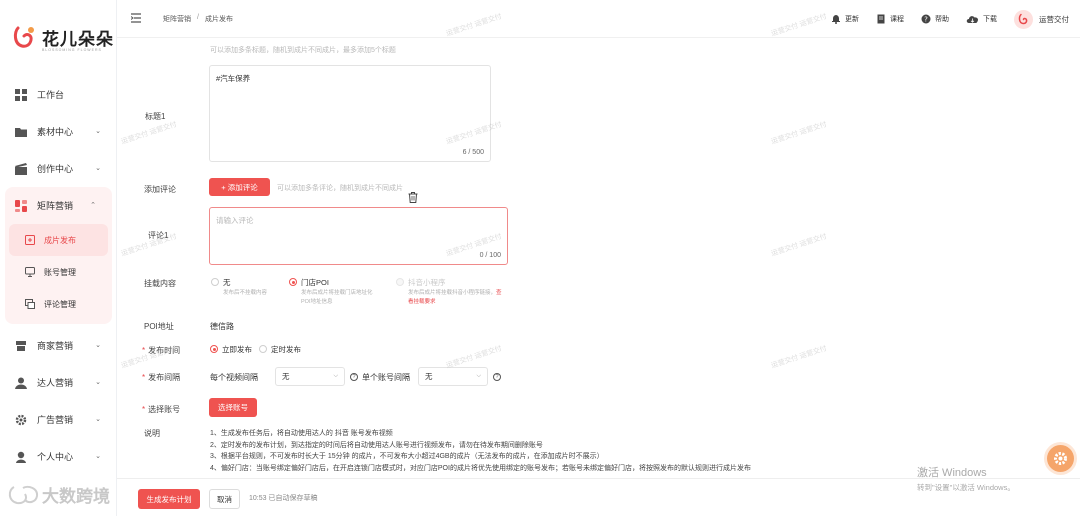  Describe the element at coordinates (852, 19) in the screenshot. I see `update-label: 更新` at that location.